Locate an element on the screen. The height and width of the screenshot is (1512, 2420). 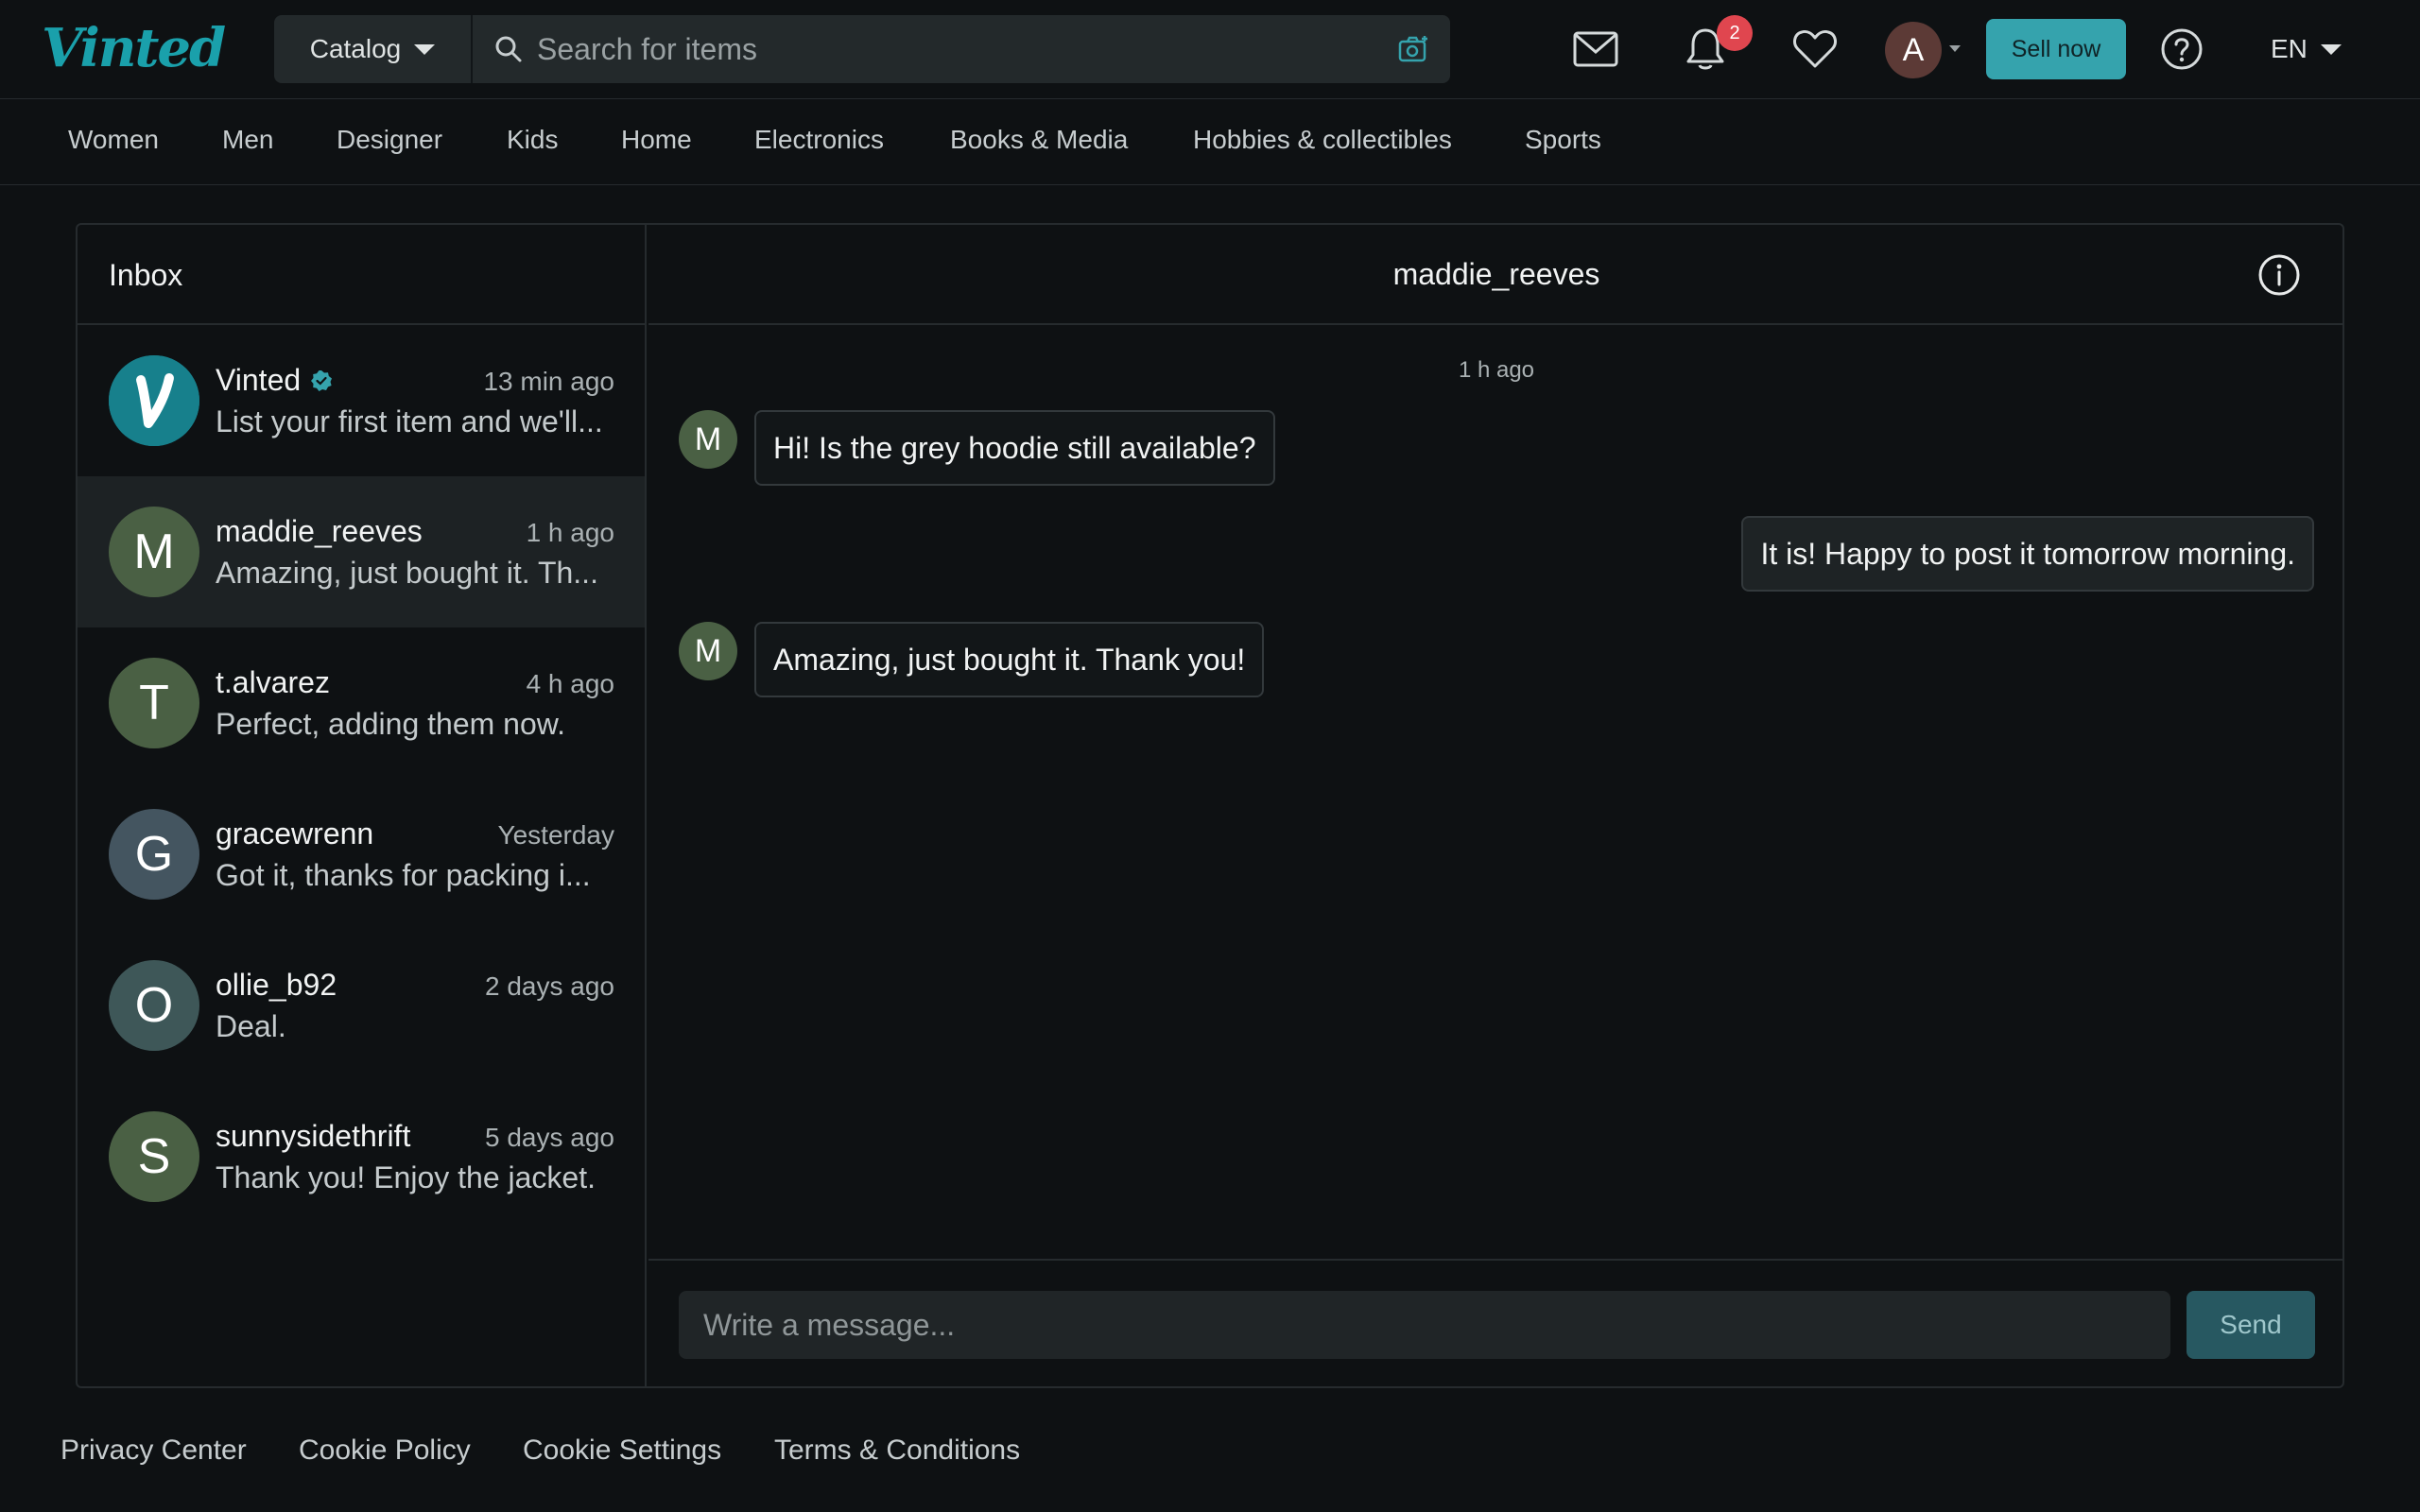
footer-link-cookie-policy: Cookie Policy is located at coordinates (385, 1451).